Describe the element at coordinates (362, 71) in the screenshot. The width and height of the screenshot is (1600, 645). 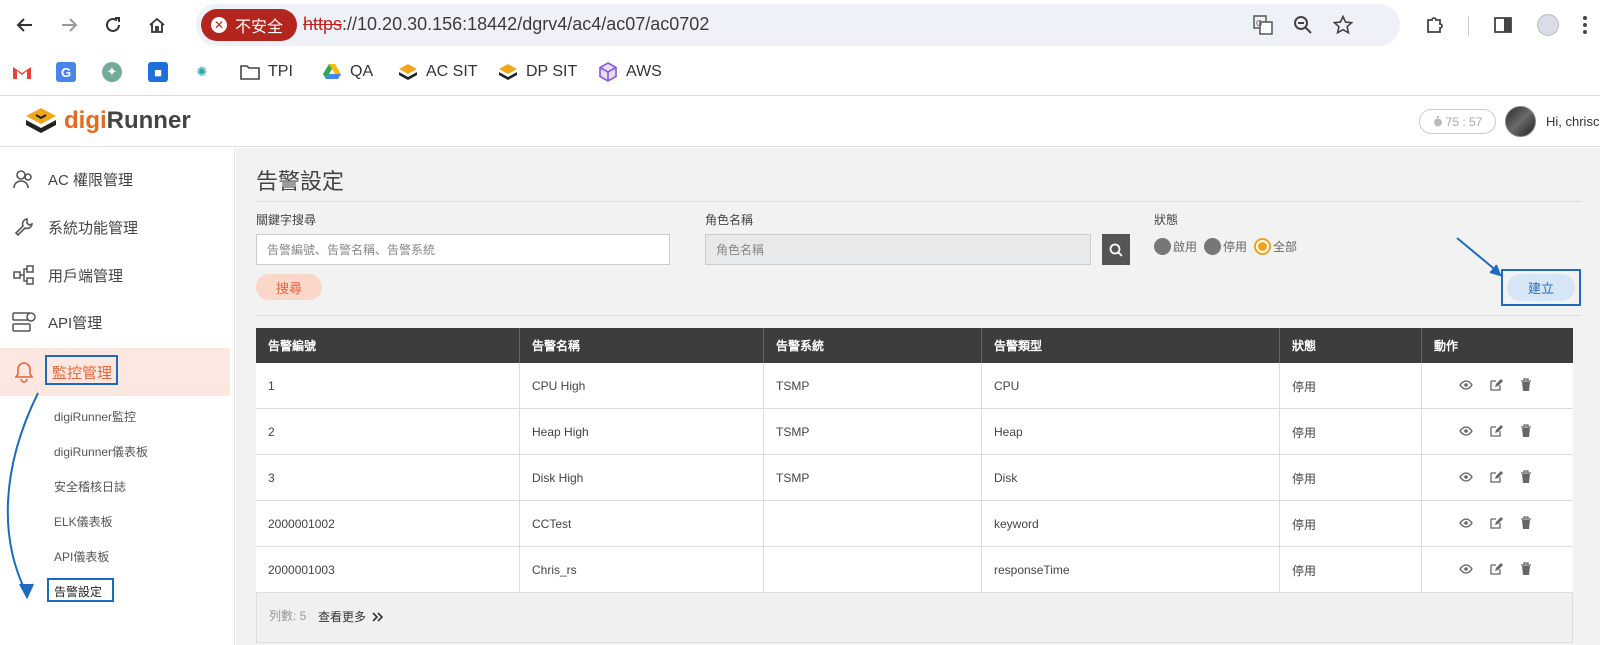
I see `bookmark-label: QA` at that location.